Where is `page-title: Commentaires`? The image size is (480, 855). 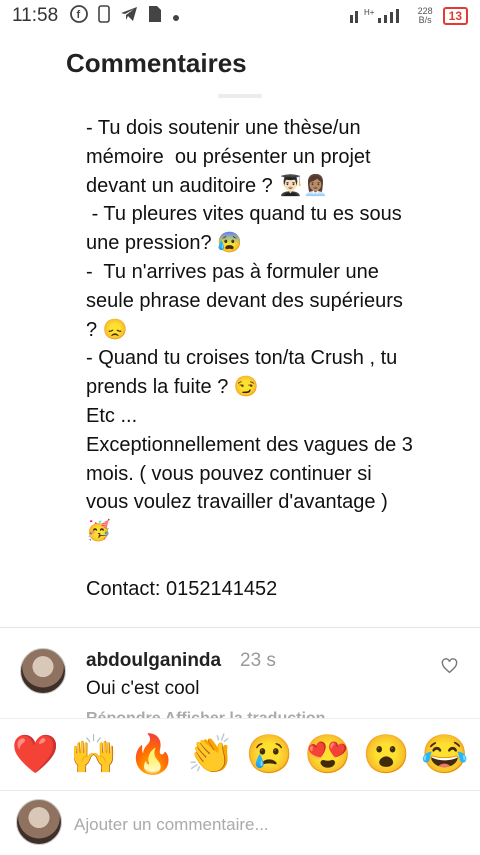
page-title: Commentaires is located at coordinates (156, 63).